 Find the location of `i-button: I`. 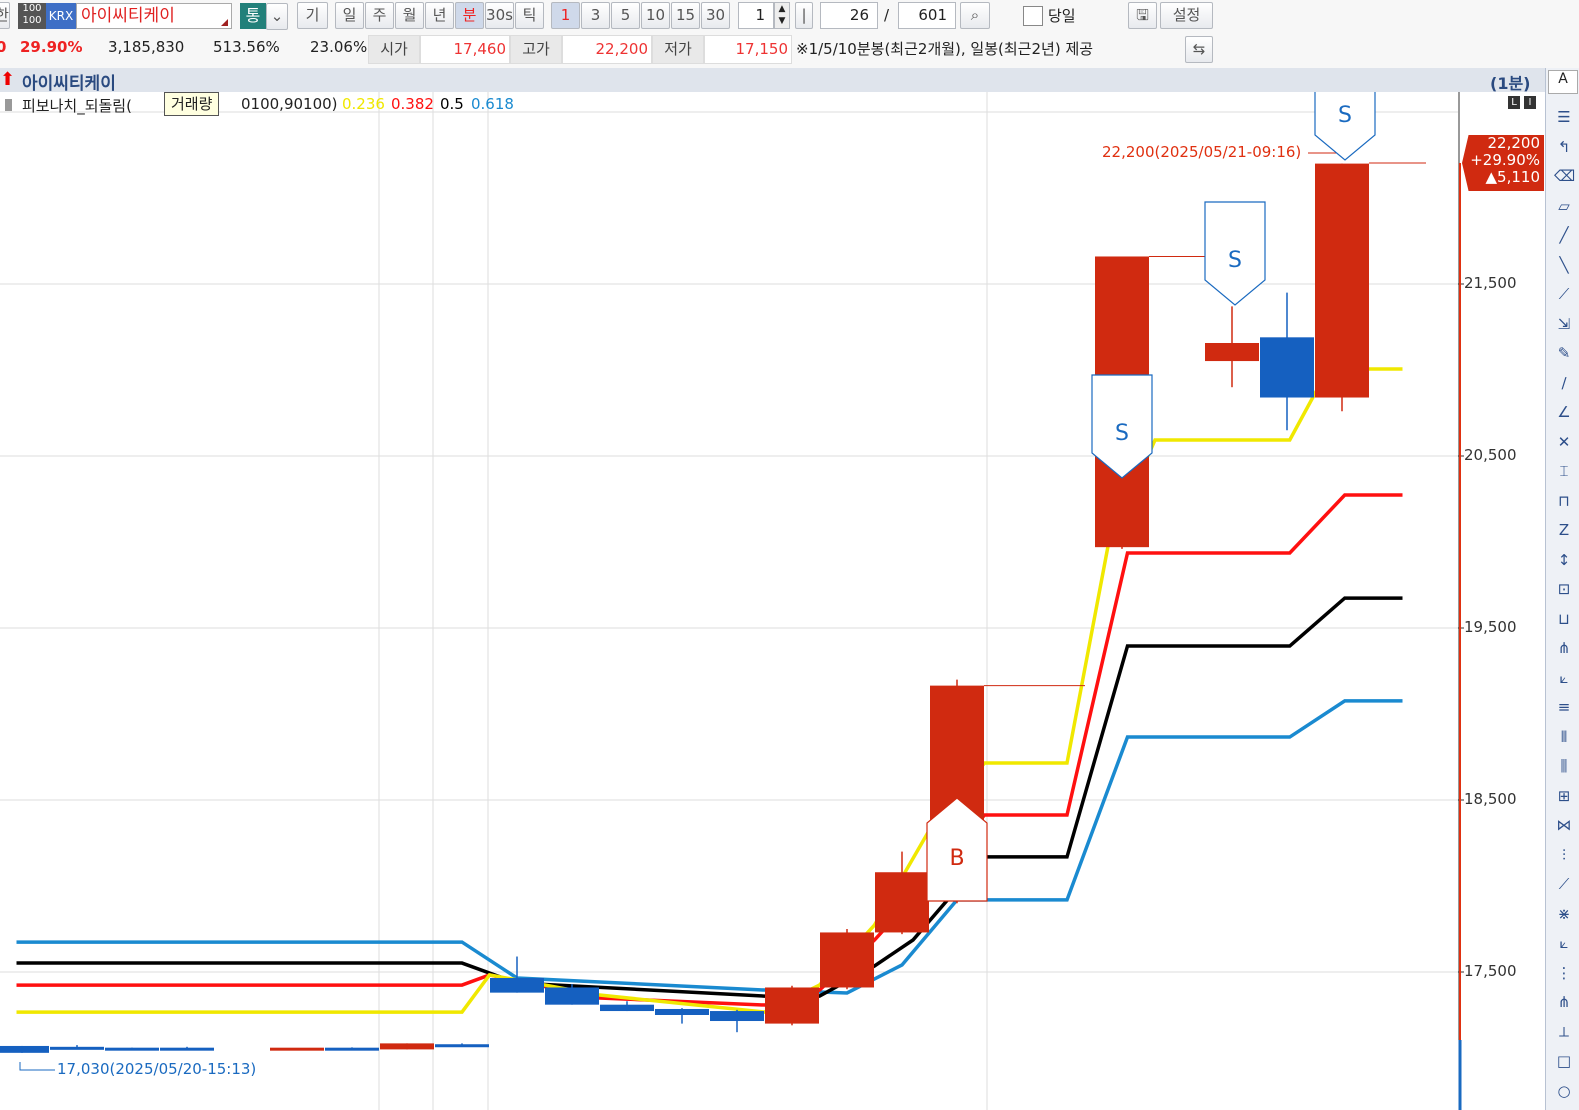

i-button: I is located at coordinates (1530, 102).